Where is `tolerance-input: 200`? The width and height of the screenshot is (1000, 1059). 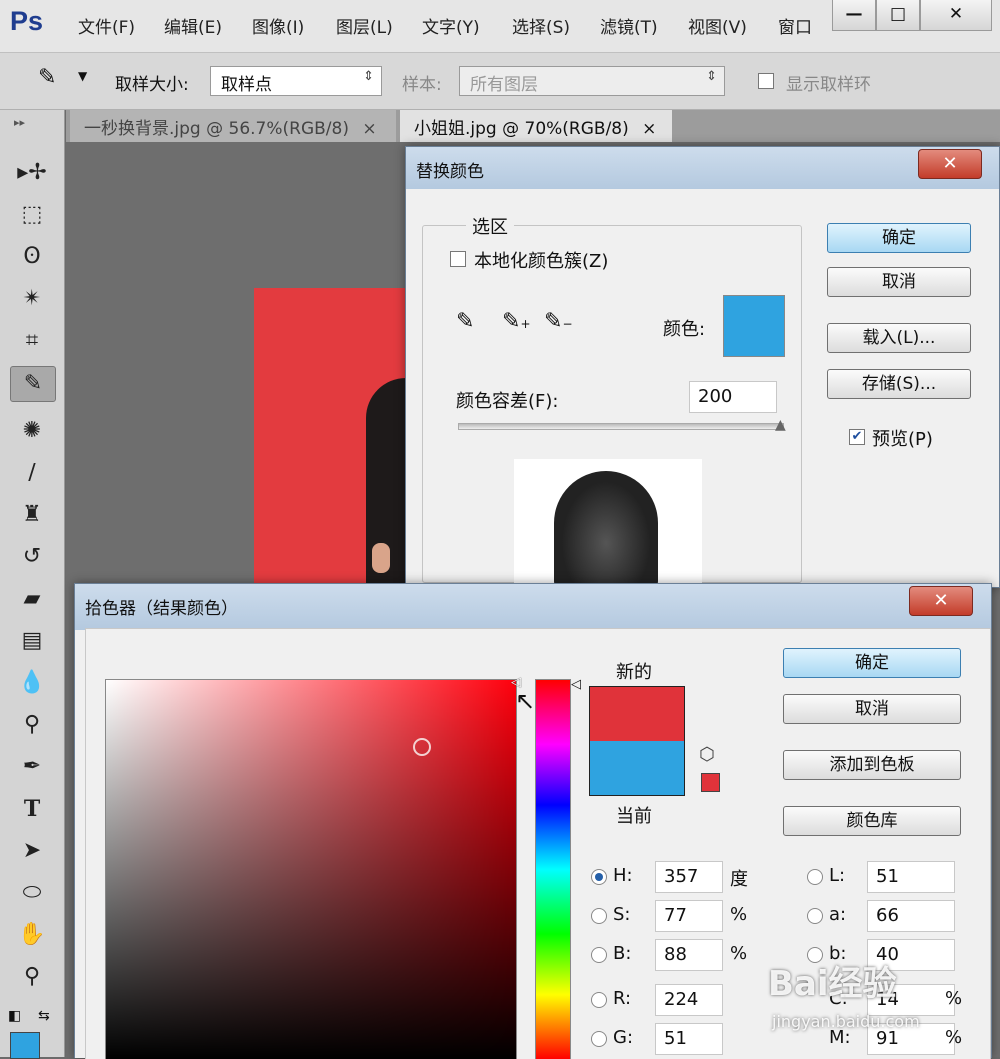
tolerance-input: 200 is located at coordinates (733, 397).